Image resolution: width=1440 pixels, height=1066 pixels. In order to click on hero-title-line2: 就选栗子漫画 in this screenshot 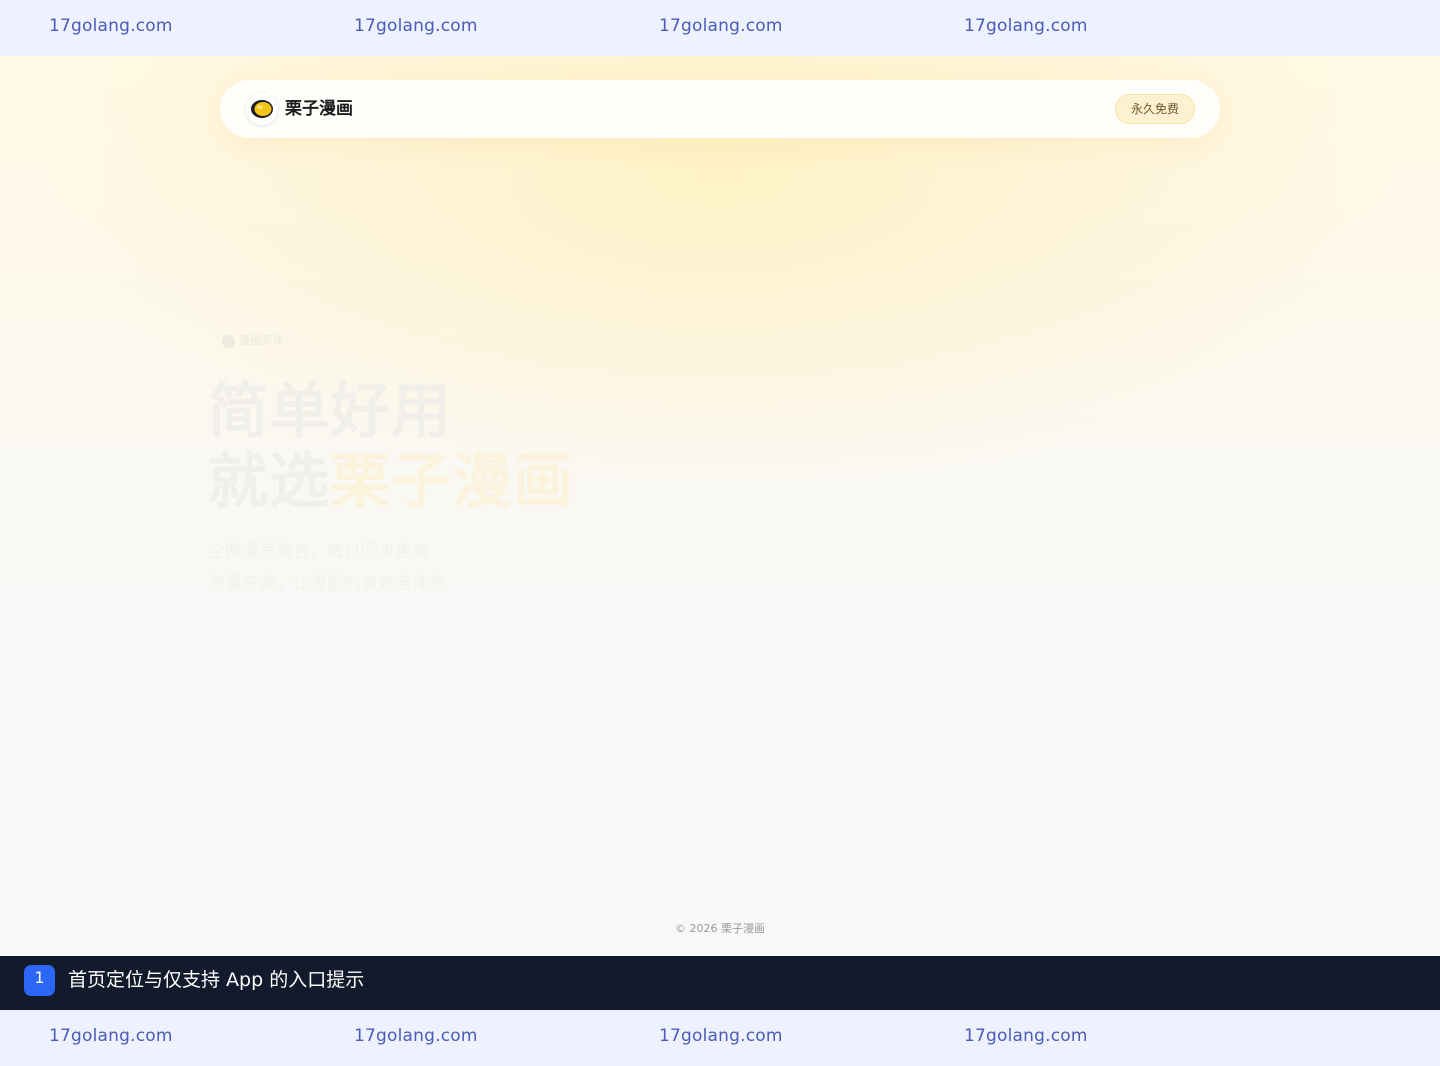, I will do `click(391, 482)`.